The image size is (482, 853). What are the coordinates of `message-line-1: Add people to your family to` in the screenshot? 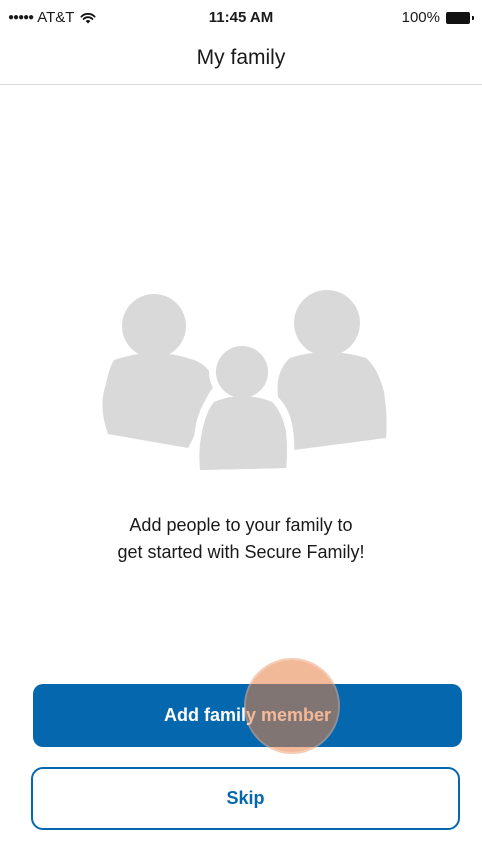 It's located at (241, 525).